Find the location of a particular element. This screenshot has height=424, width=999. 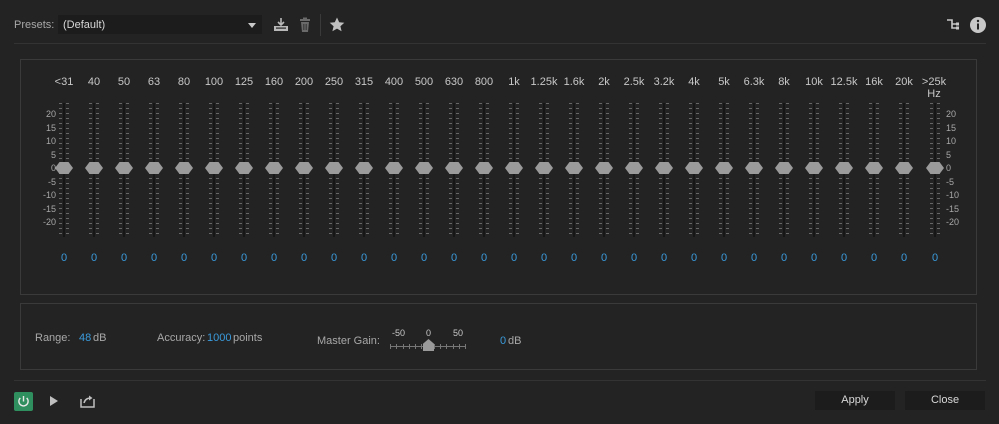

favorite-star-icon is located at coordinates (337, 25).